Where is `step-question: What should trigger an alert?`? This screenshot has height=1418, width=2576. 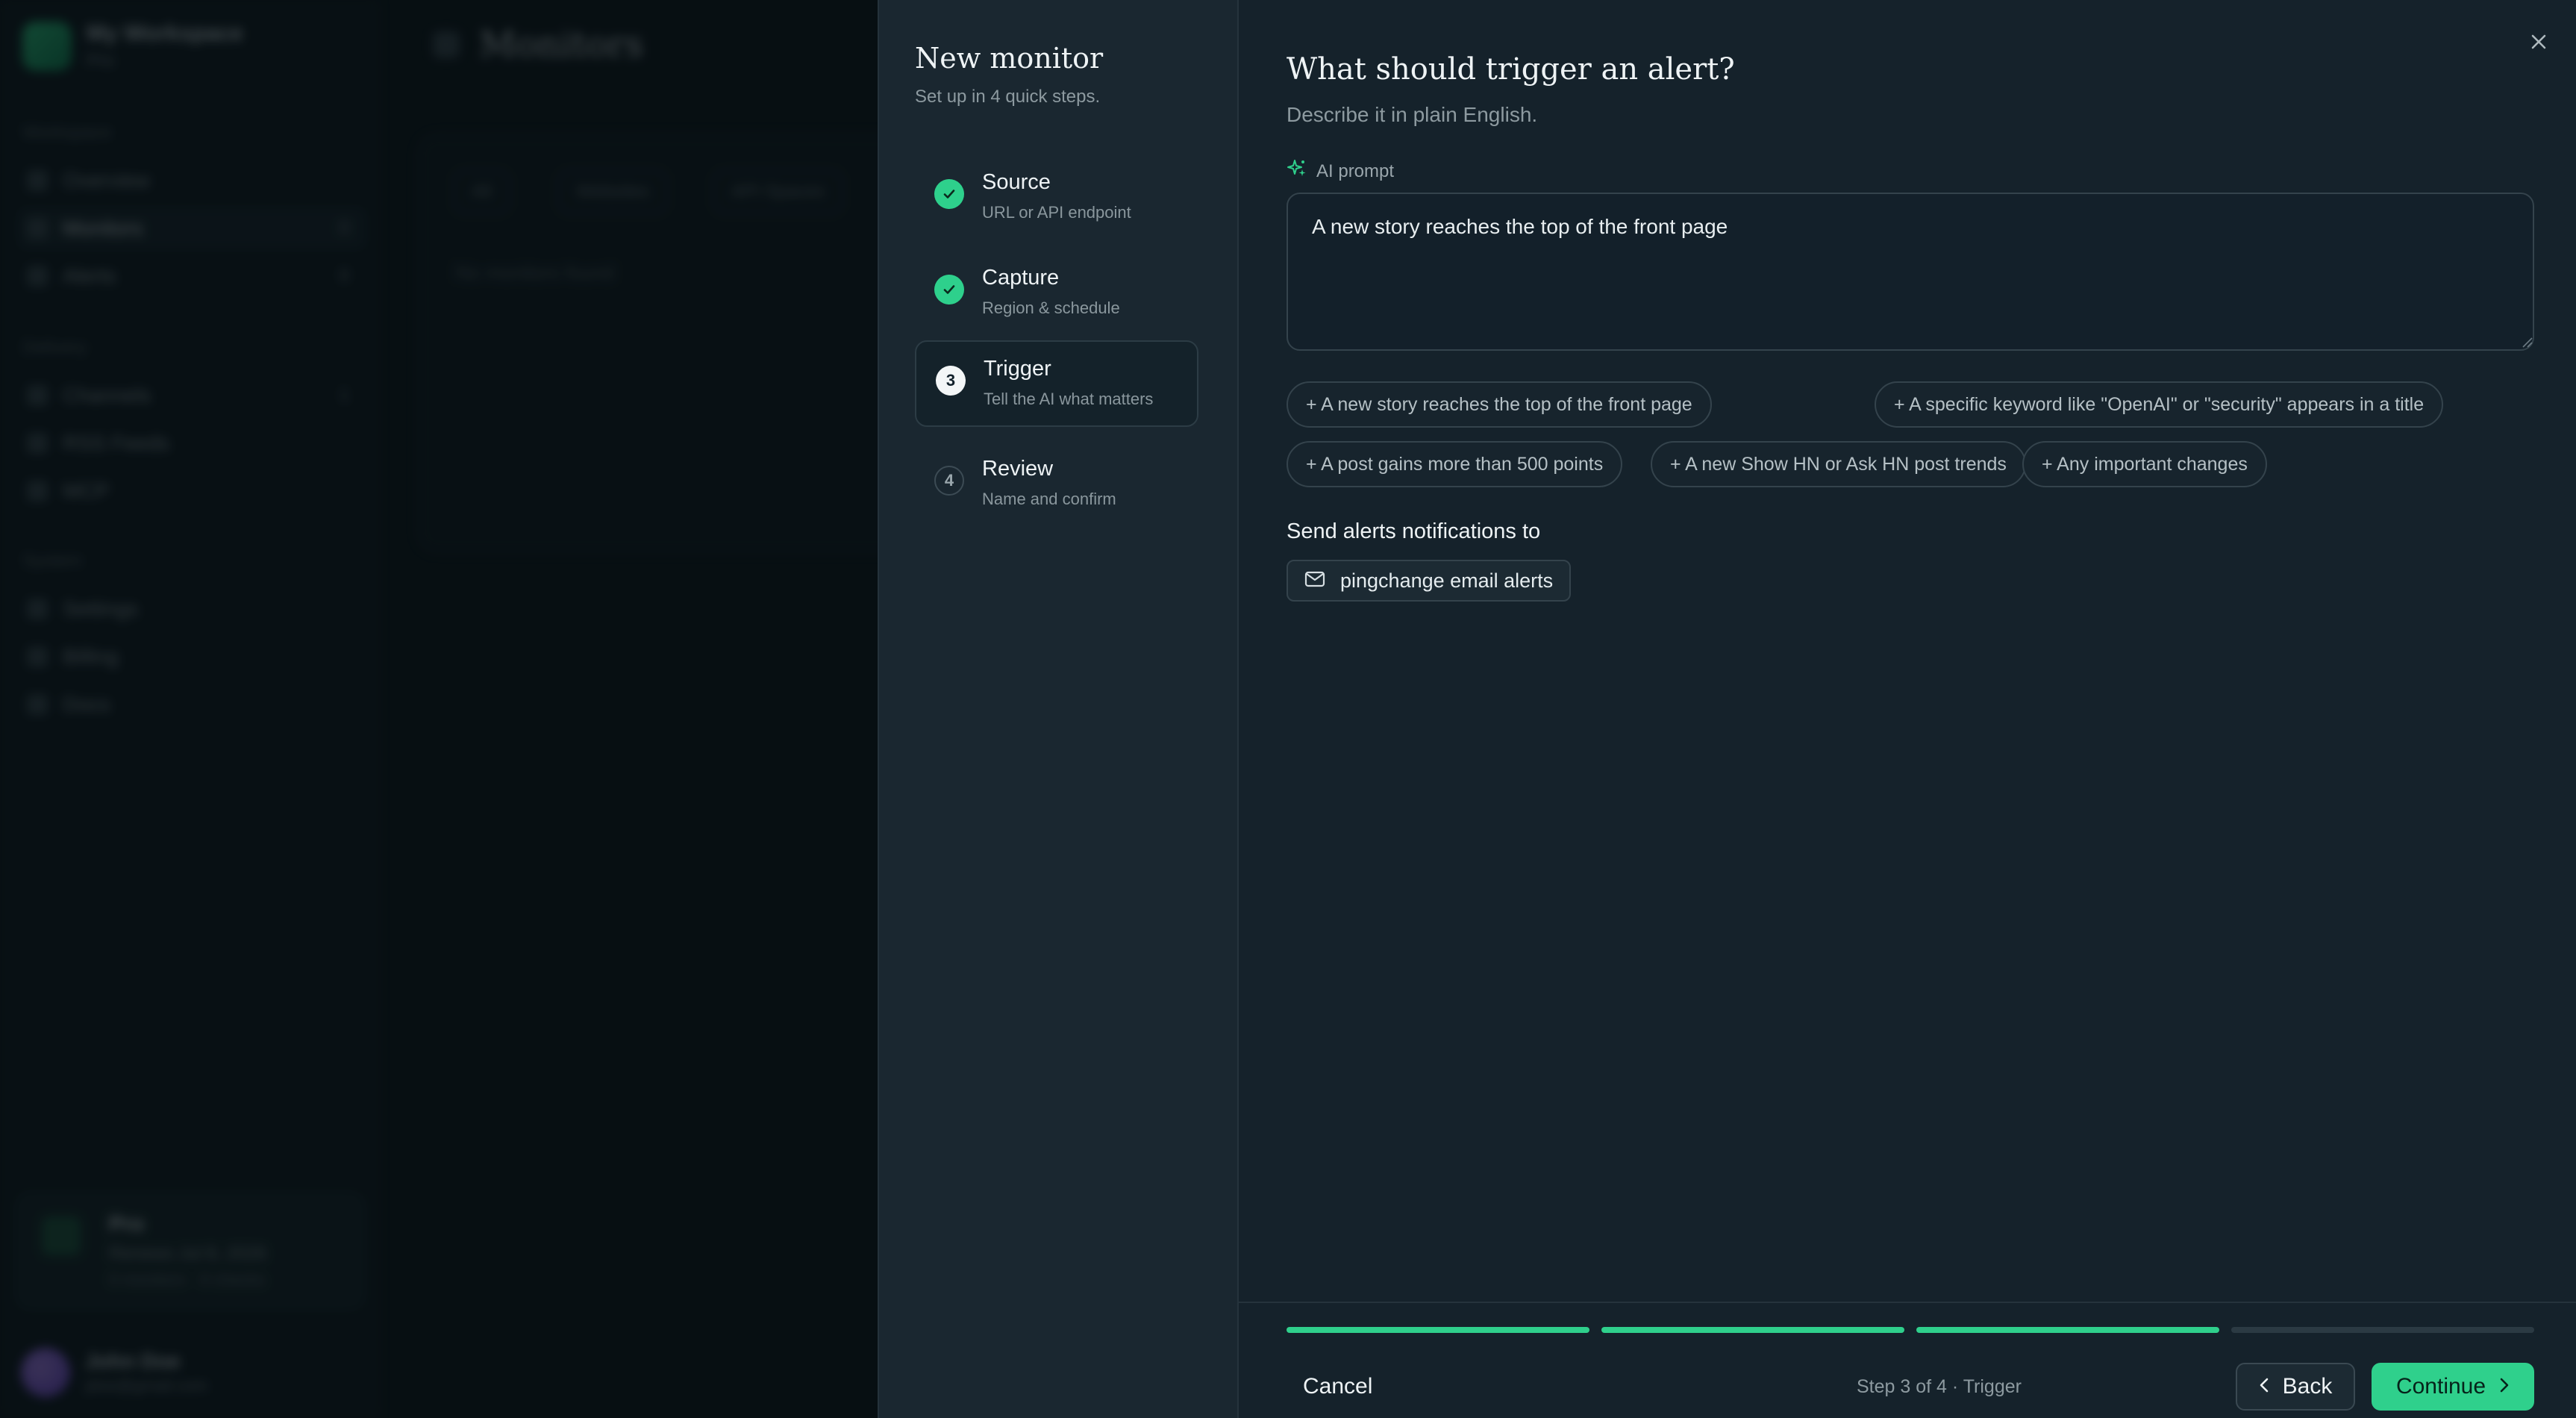 step-question: What should trigger an alert? is located at coordinates (1511, 69).